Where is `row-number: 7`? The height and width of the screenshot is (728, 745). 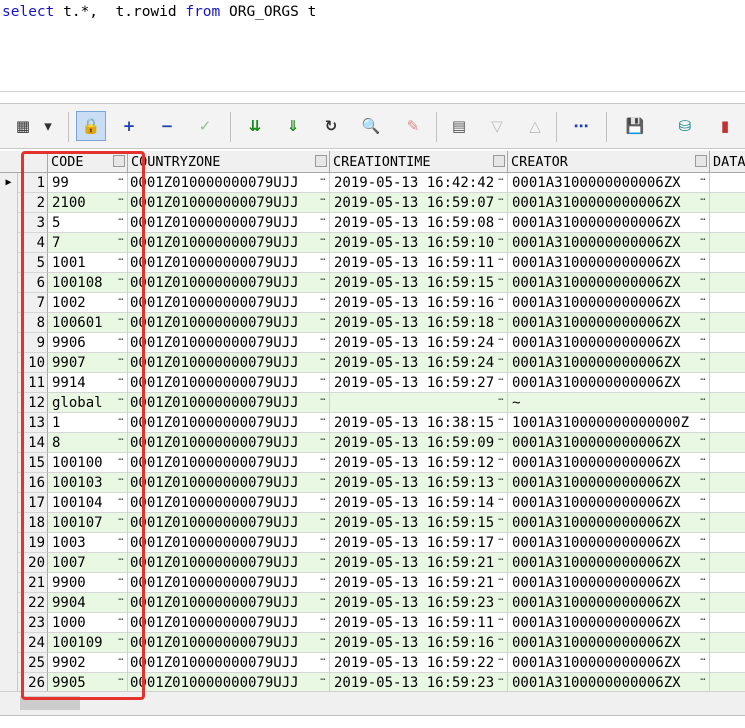
row-number: 7 is located at coordinates (33, 303).